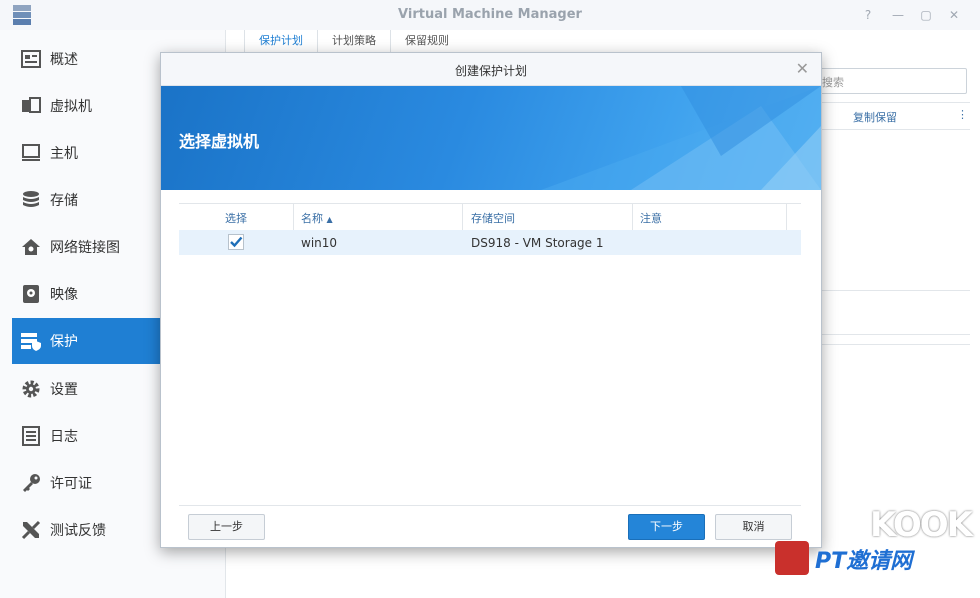 Image resolution: width=980 pixels, height=598 pixels. I want to click on sidebar-item-label: 存储, so click(64, 201).